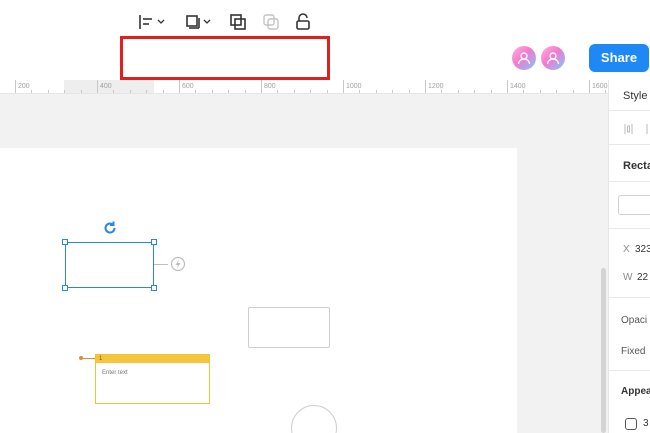 The width and height of the screenshot is (650, 433). Describe the element at coordinates (631, 424) in the screenshot. I see `appearance-checkbox` at that location.